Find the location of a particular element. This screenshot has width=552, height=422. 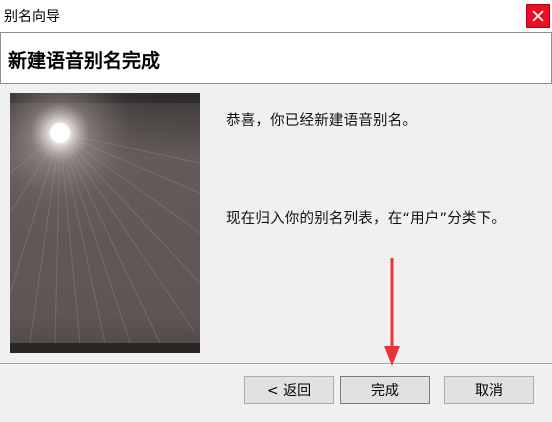

page-title: 新建语音别名完成 is located at coordinates (84, 61).